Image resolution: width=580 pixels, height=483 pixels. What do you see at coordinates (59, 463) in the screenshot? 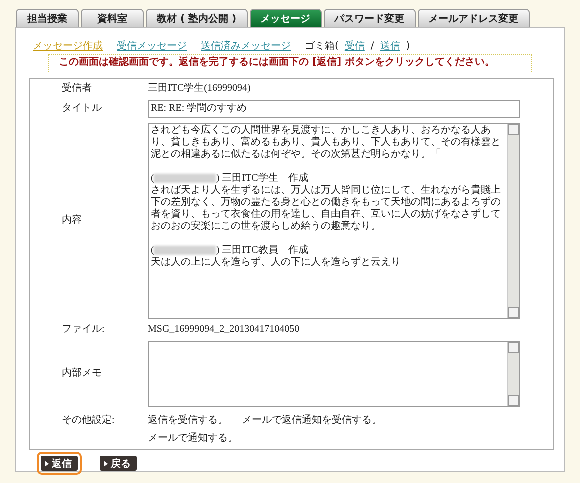
I see `action-button: 返信` at bounding box center [59, 463].